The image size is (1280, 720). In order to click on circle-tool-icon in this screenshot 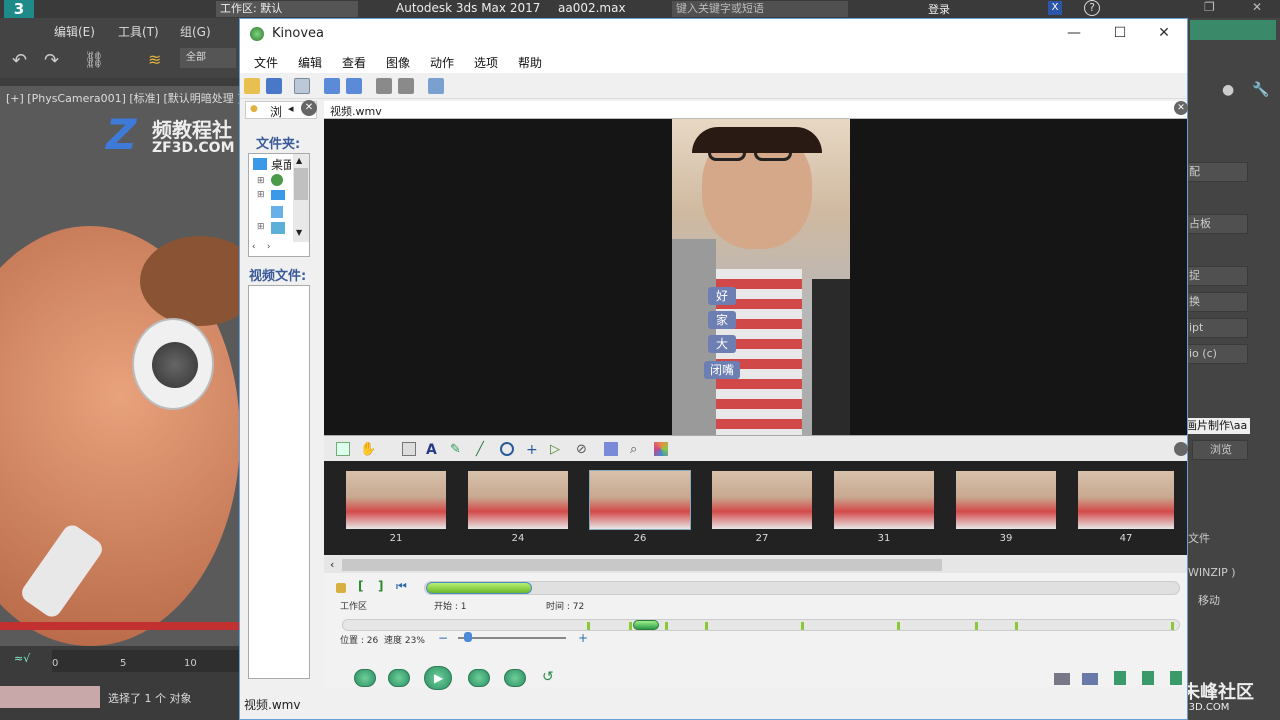, I will do `click(507, 449)`.